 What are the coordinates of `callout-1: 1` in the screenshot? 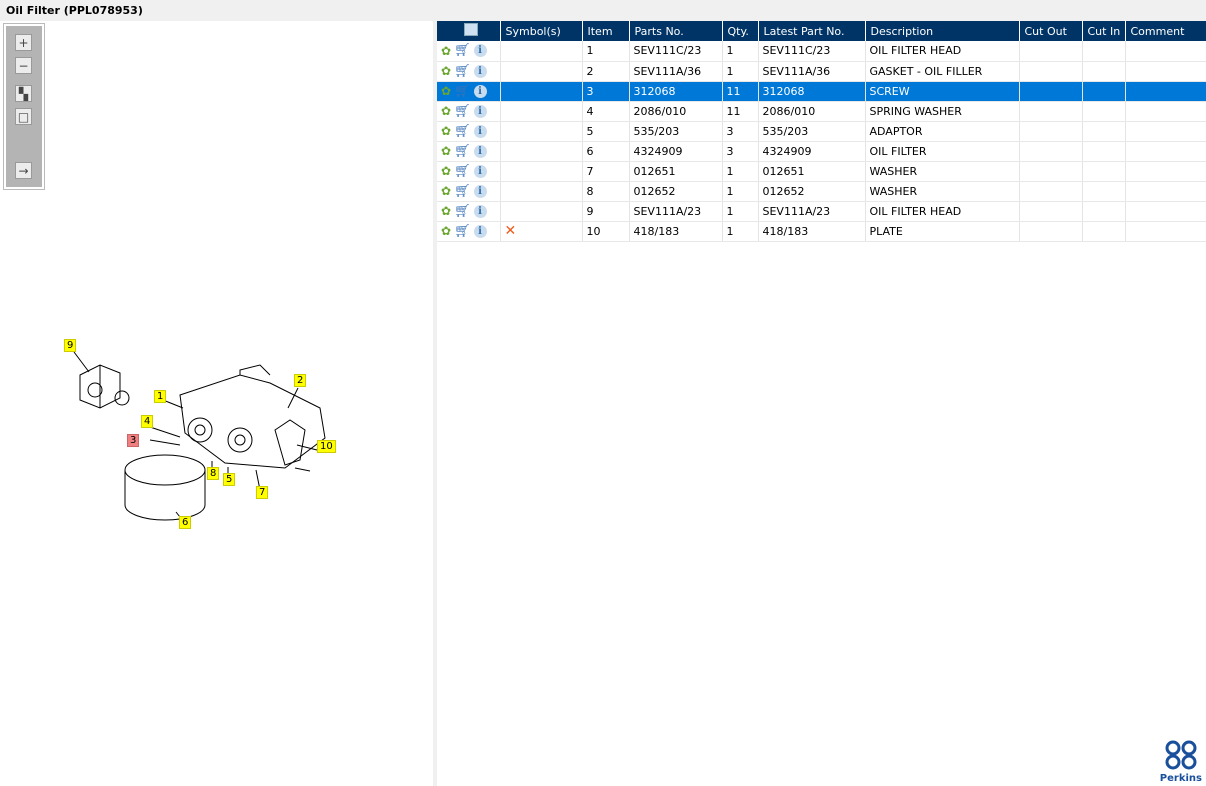 It's located at (160, 396).